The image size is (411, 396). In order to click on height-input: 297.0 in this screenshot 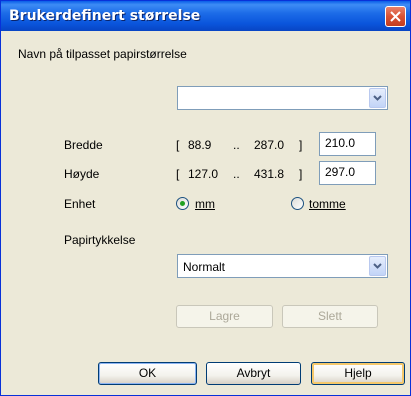, I will do `click(347, 173)`.